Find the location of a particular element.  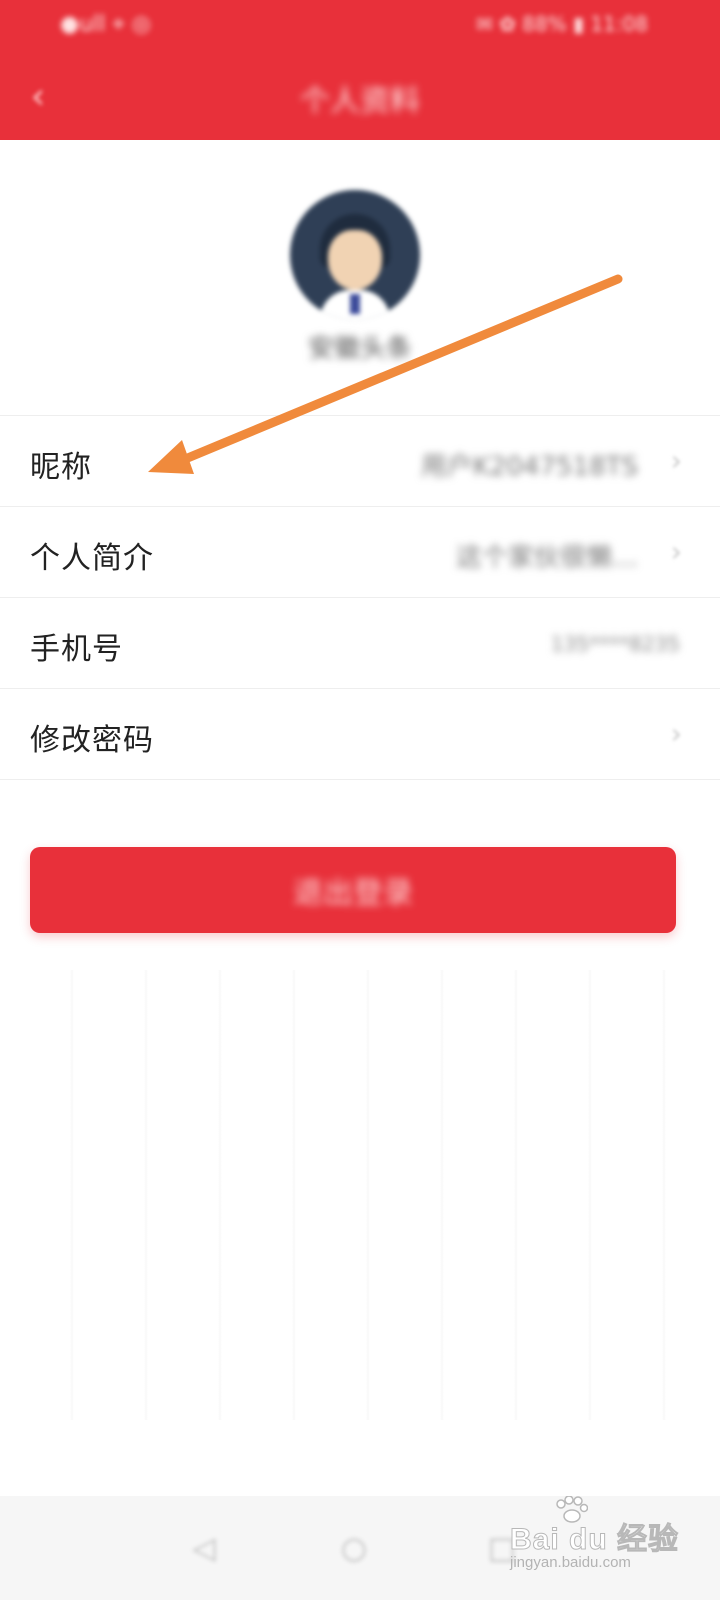

row-label: 个人简介 is located at coordinates (92, 558).